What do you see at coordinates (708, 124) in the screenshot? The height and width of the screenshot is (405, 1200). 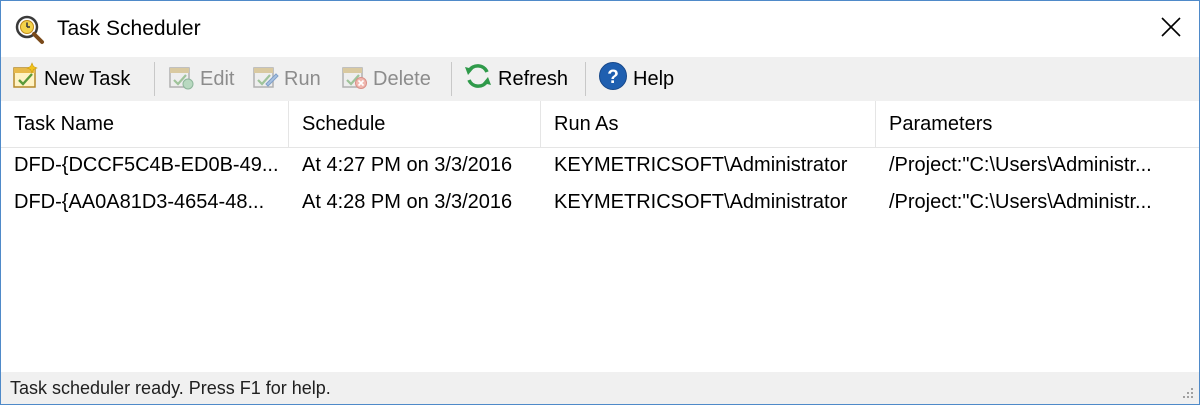 I see `column-header-run-as: Run As` at bounding box center [708, 124].